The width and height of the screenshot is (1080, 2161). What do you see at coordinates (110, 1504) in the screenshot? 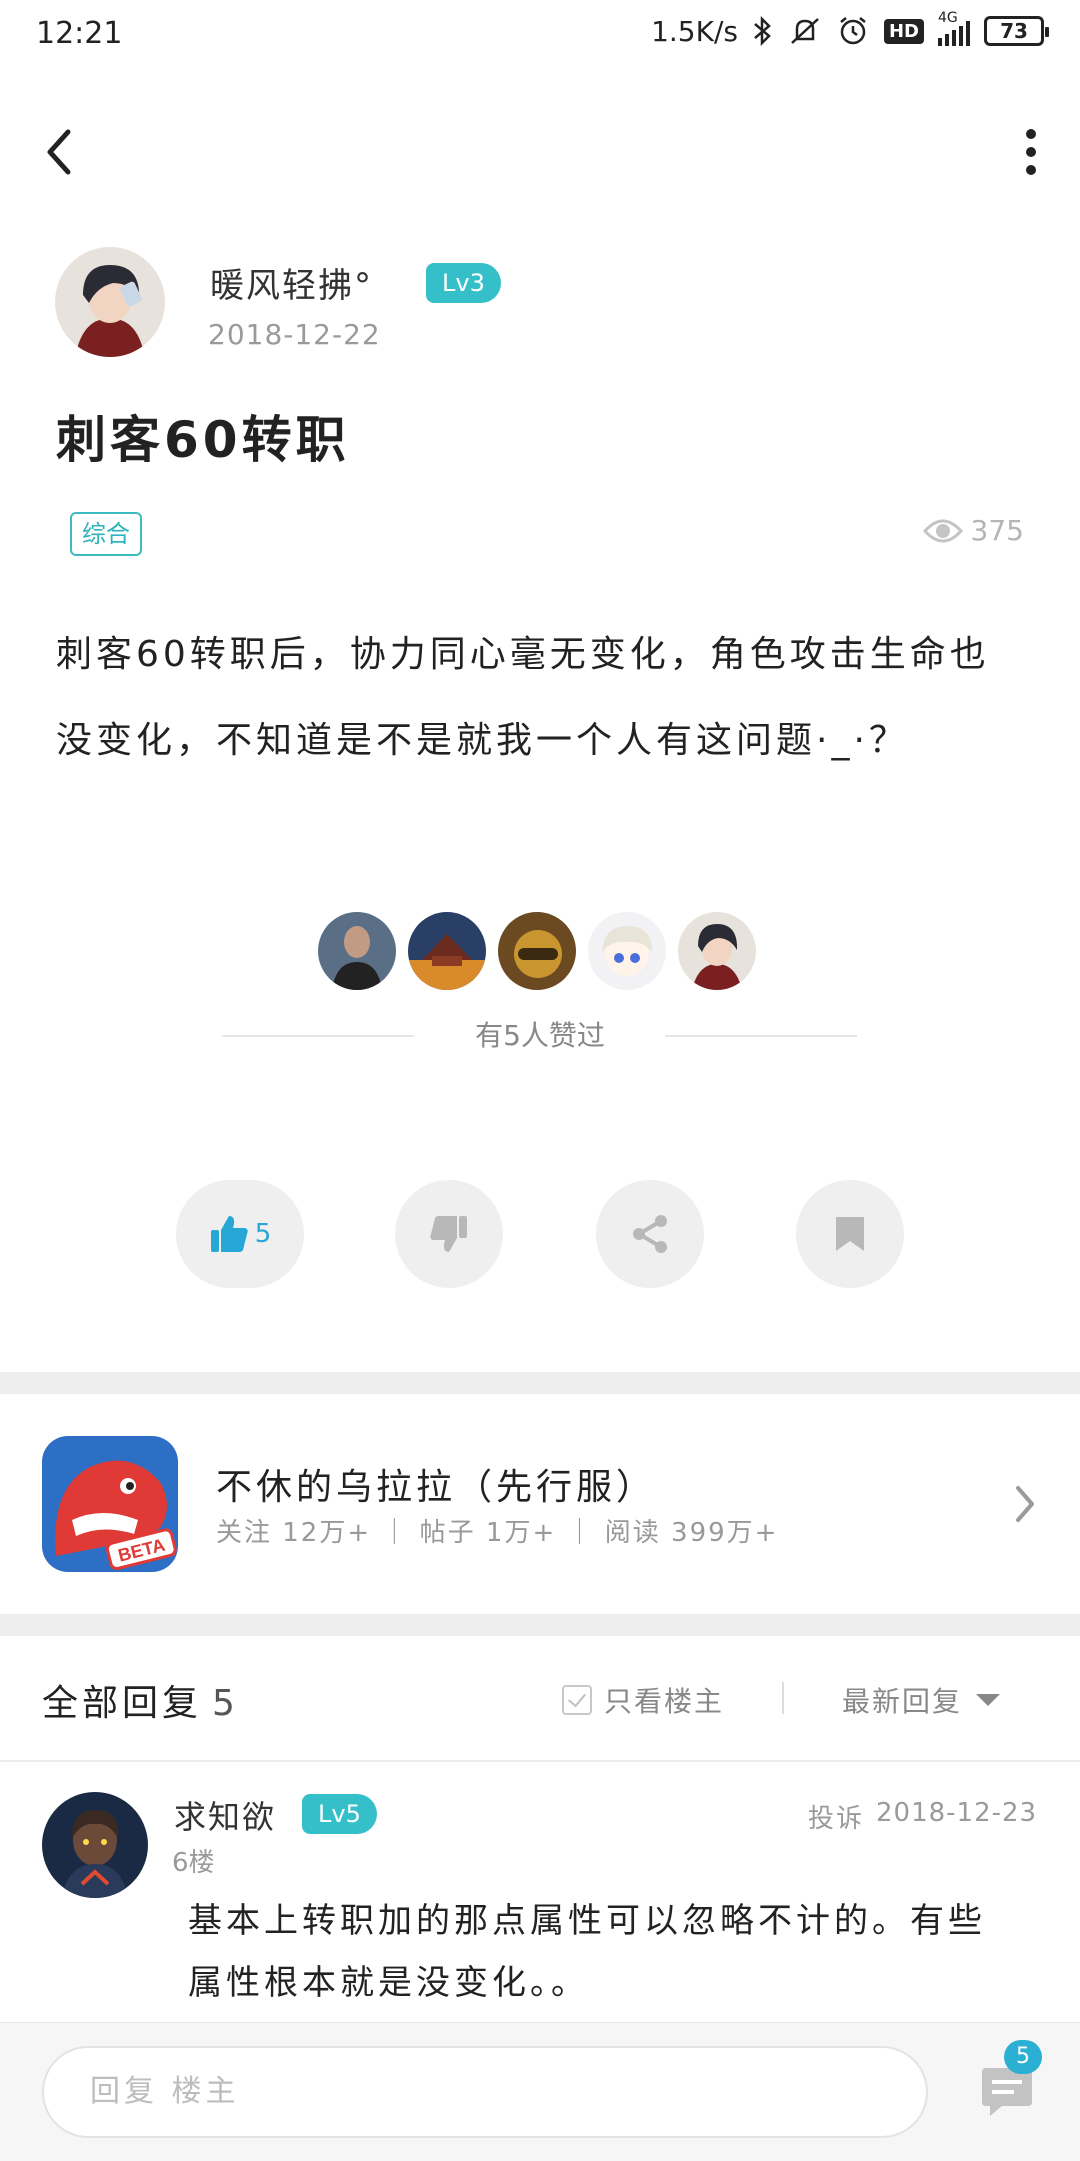
I see `game-icon: BETA` at bounding box center [110, 1504].